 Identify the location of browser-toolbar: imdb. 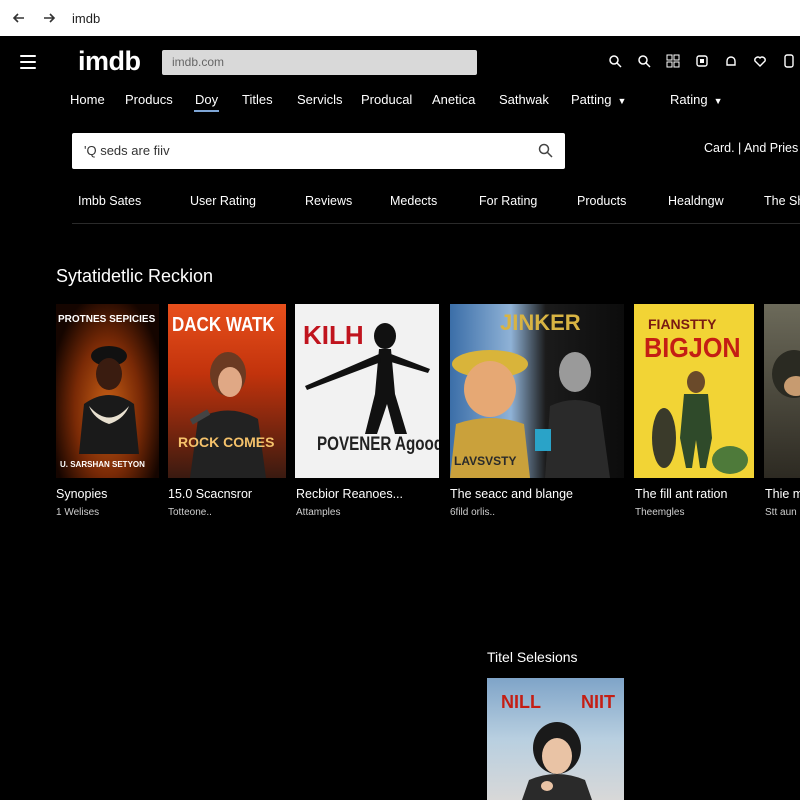
(400, 18).